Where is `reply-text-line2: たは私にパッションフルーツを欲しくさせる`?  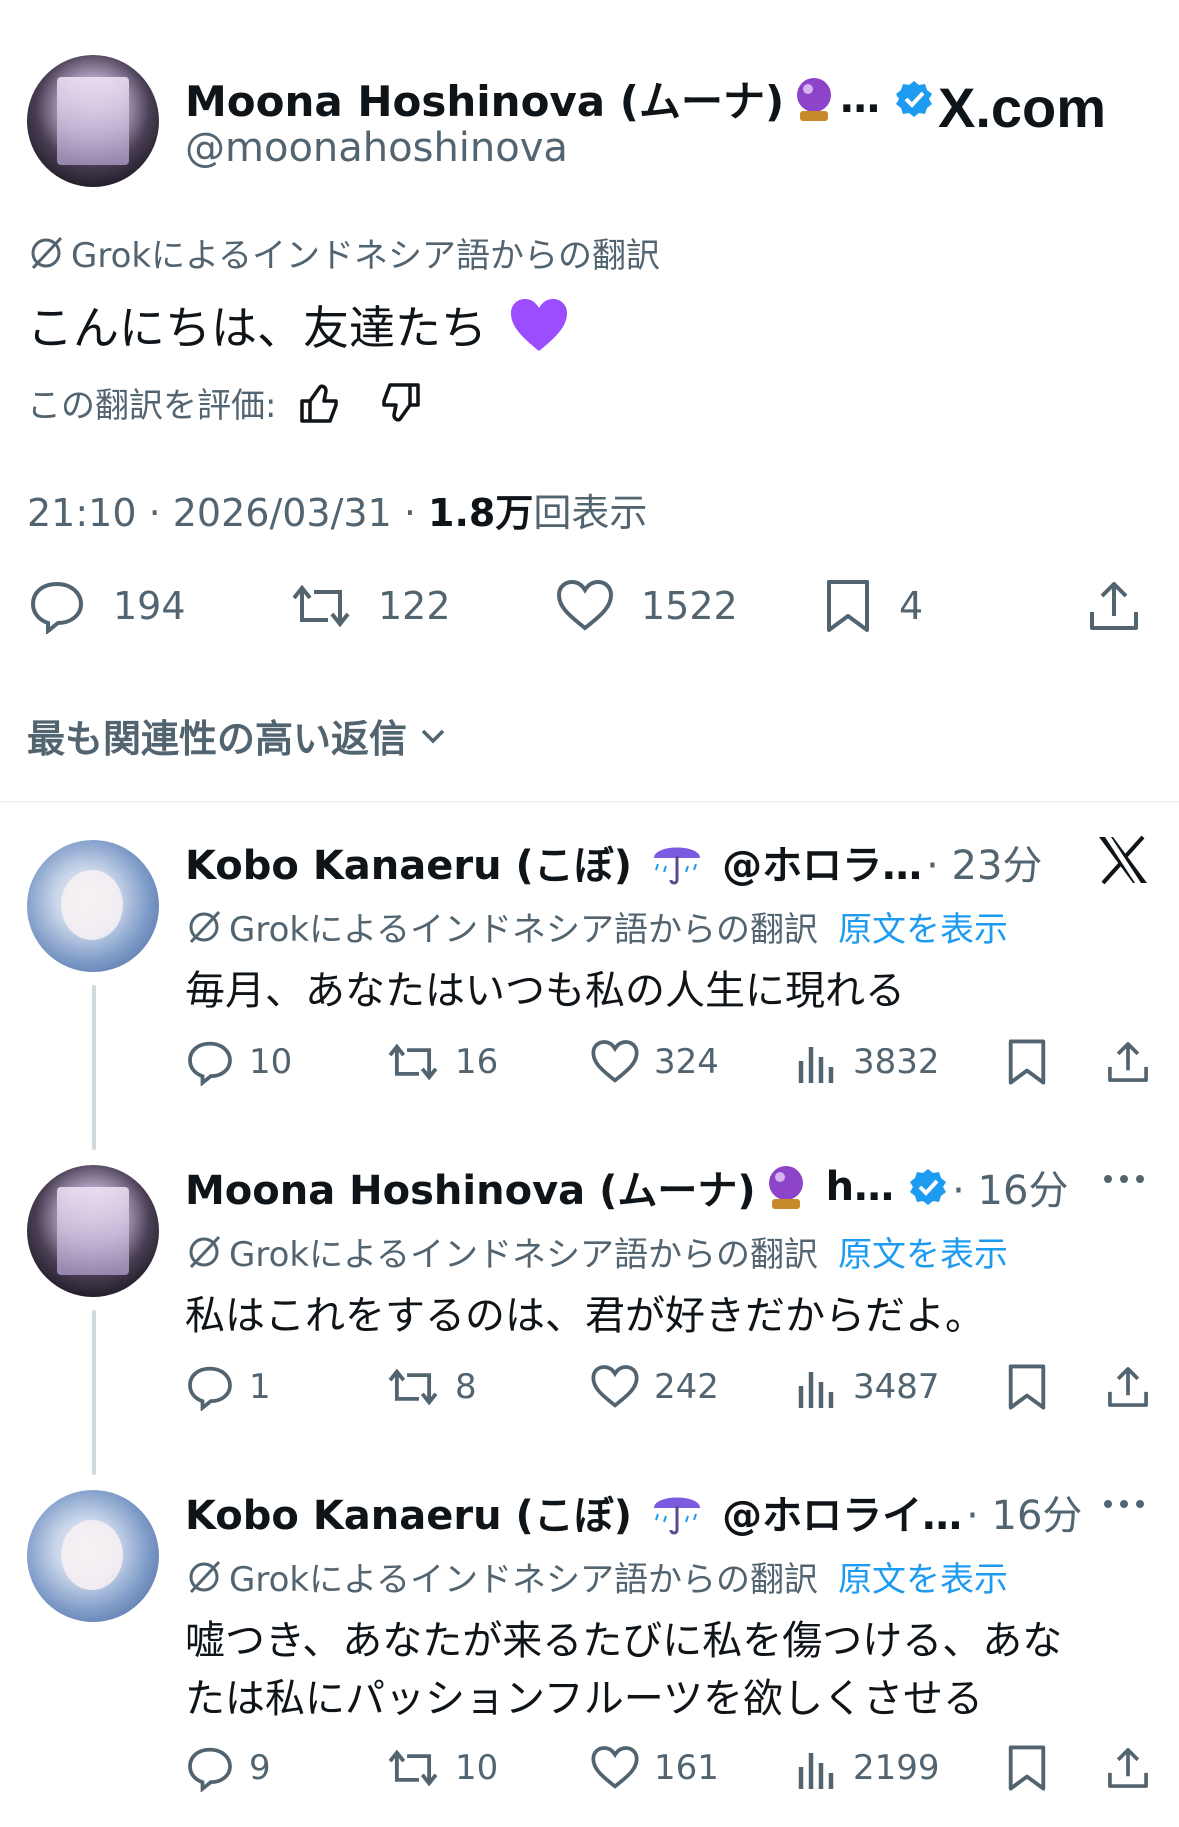
reply-text-line2: たは私にパッションフルーツを欲しくさせる is located at coordinates (584, 1699).